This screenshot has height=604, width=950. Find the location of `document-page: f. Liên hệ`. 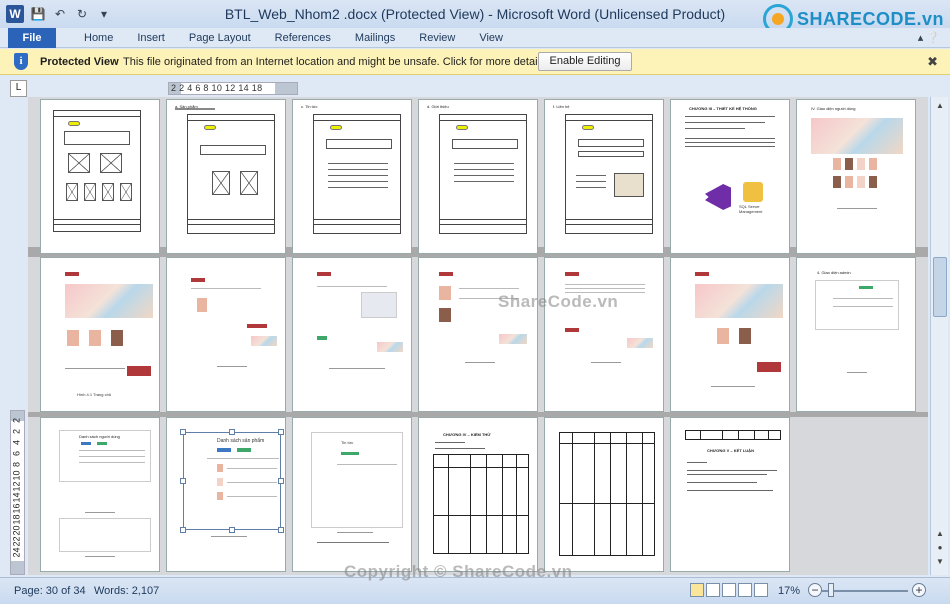

document-page: f. Liên hệ is located at coordinates (604, 176).